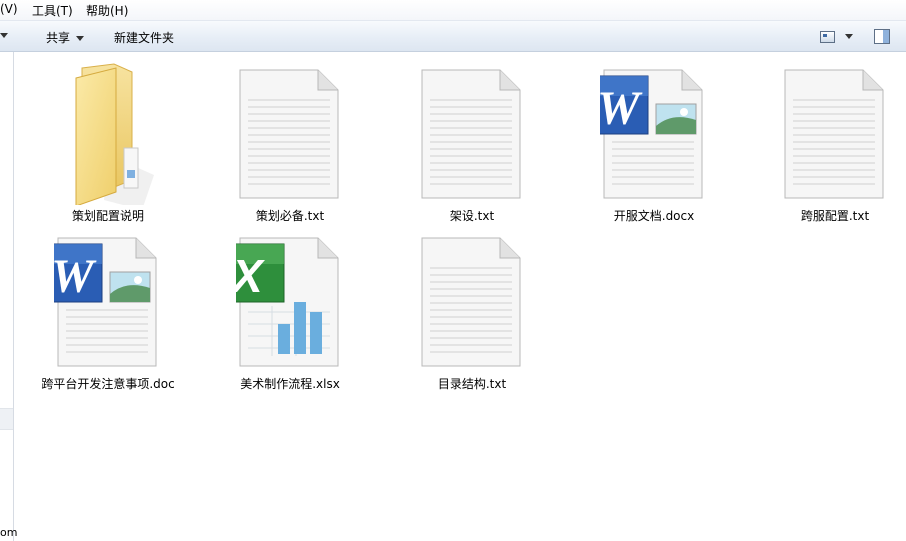  What do you see at coordinates (107, 216) in the screenshot?
I see `file-name: 策划配置说明` at bounding box center [107, 216].